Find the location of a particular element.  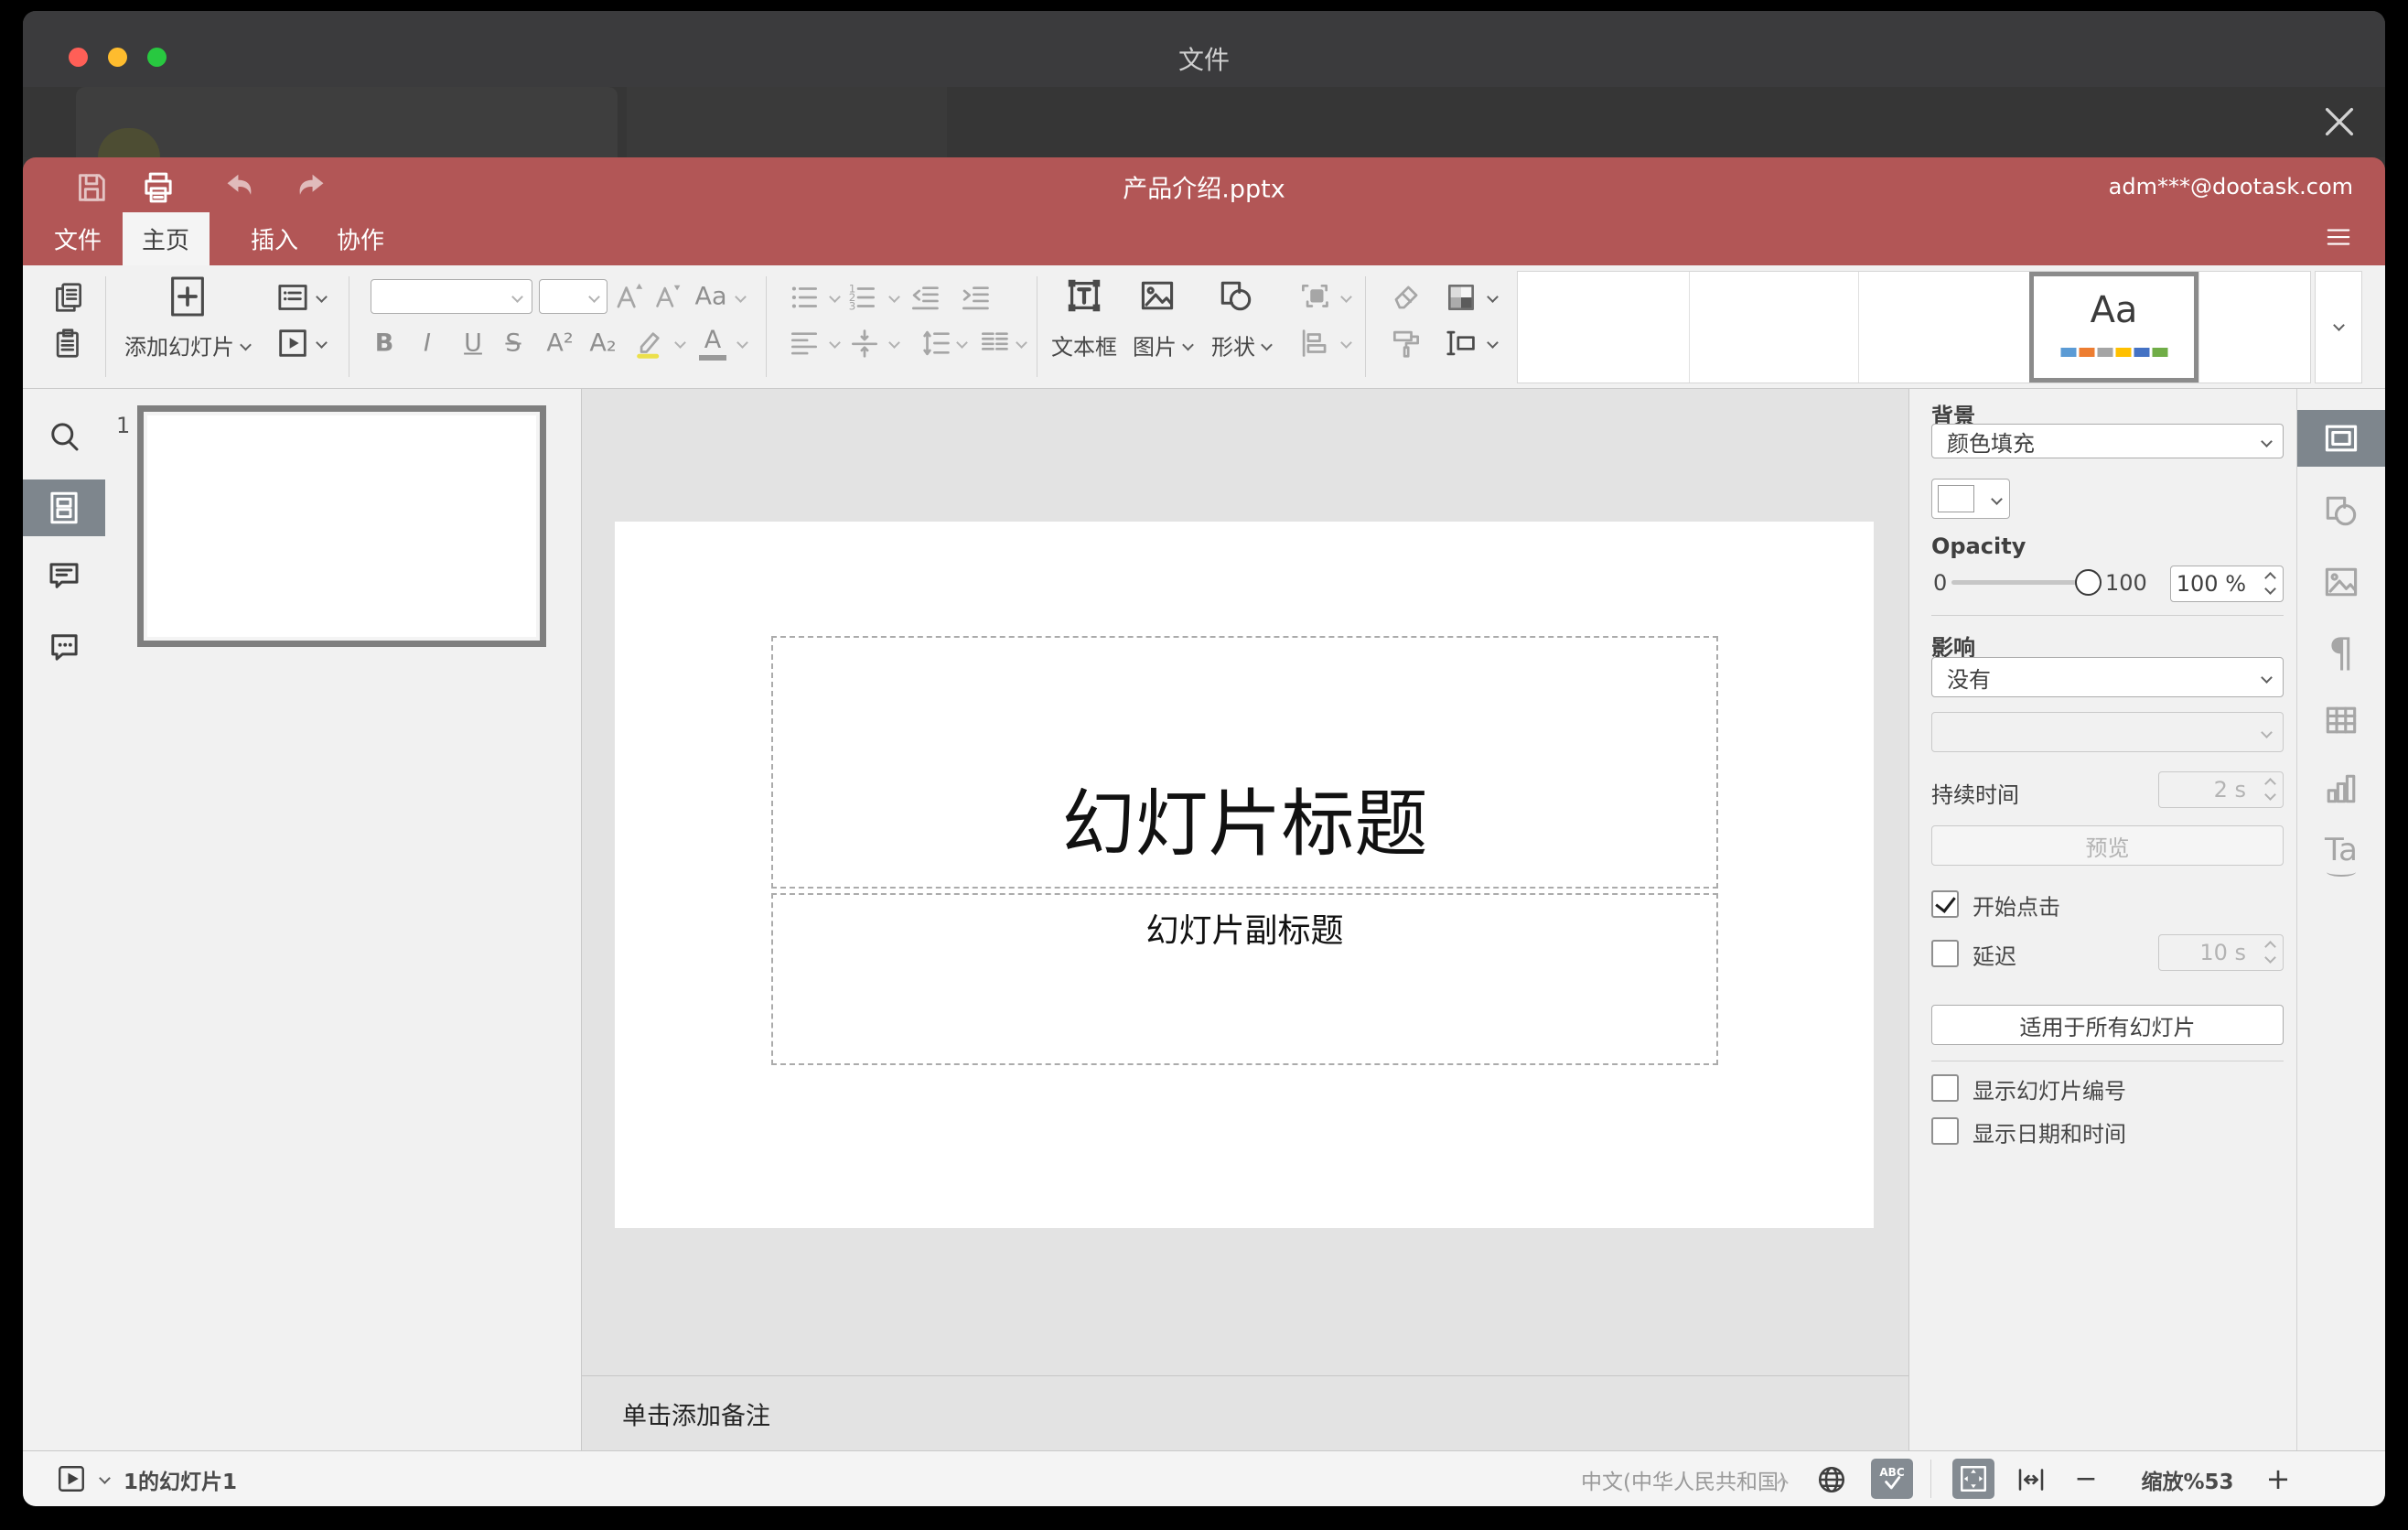

slide-thumbnail is located at coordinates (341, 526).